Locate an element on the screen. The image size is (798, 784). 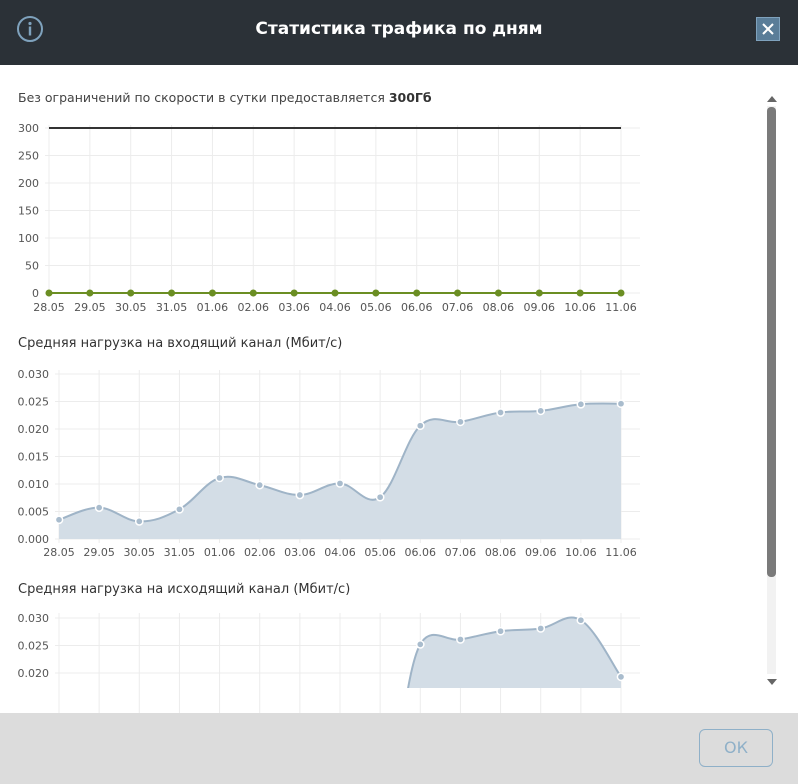
y-tick-label: 0.005 is located at coordinates (34, 512).